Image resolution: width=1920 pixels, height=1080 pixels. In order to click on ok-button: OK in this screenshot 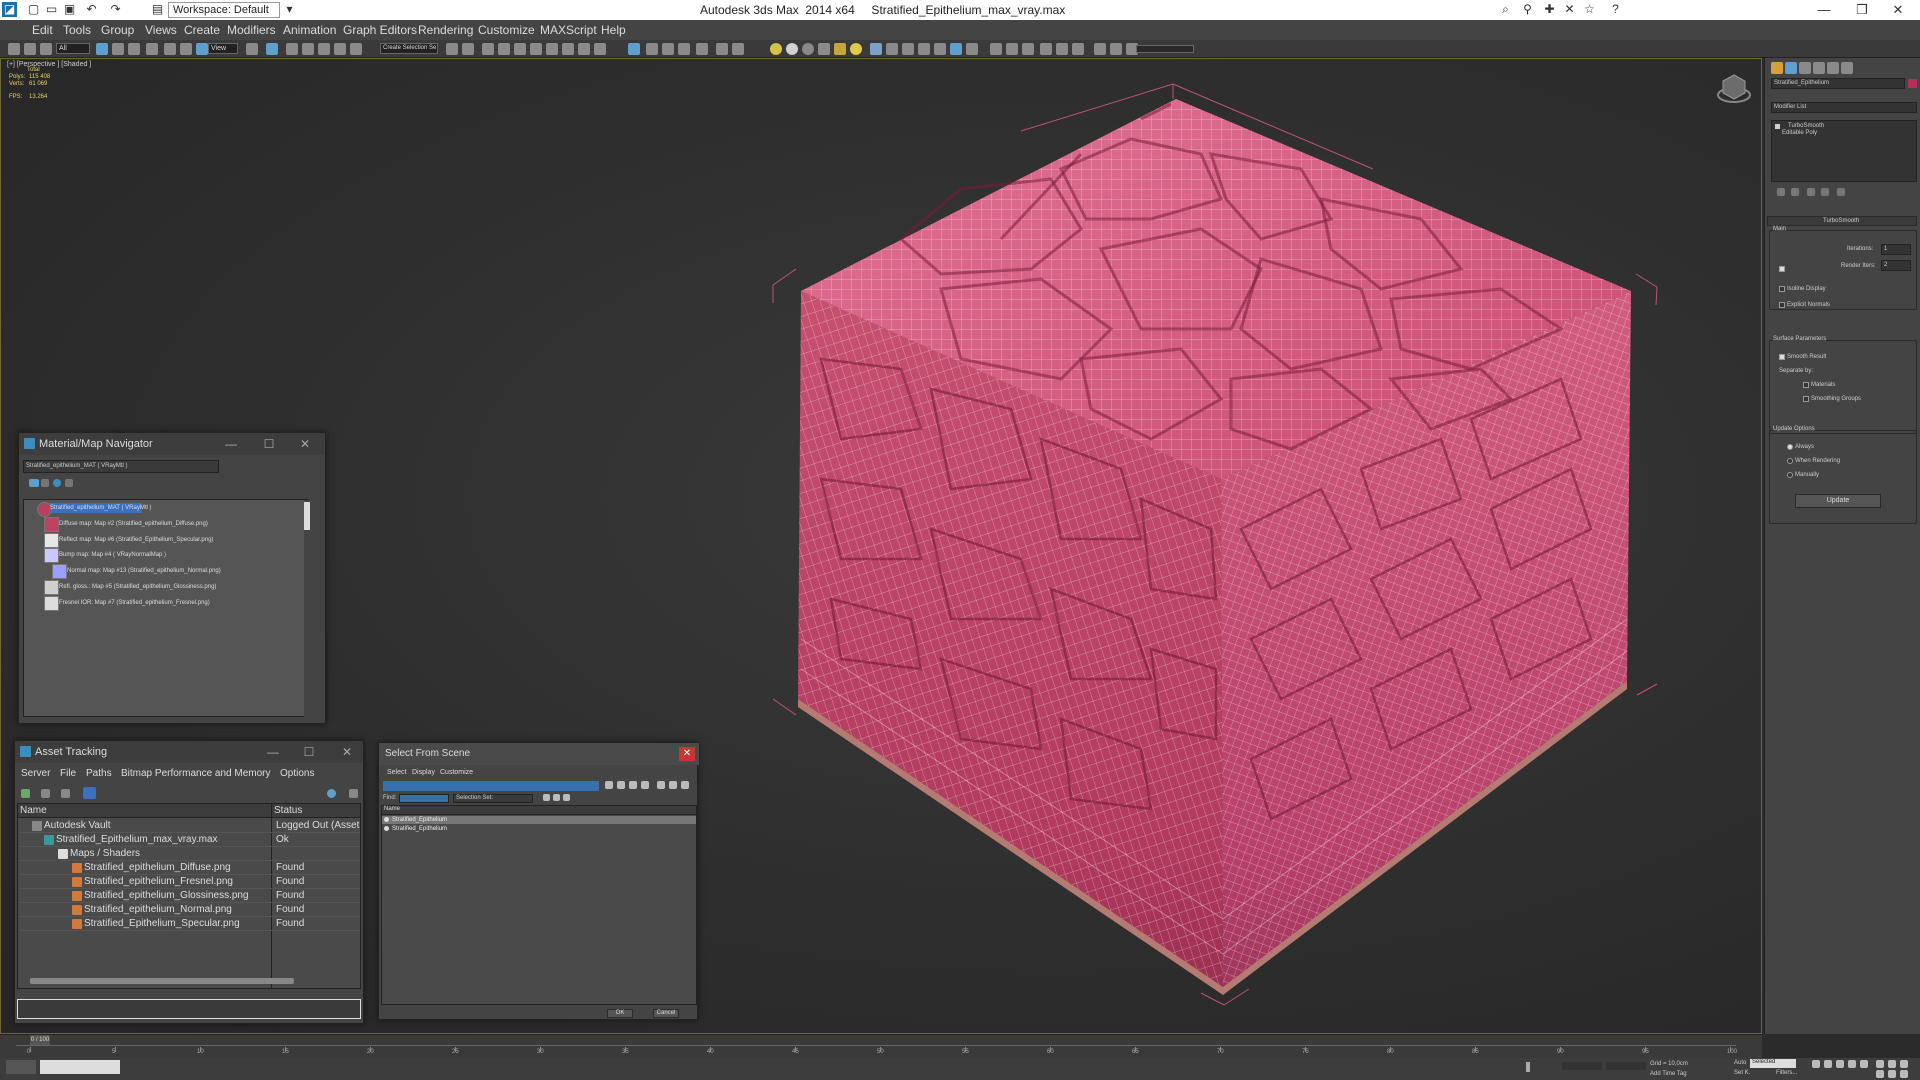, I will do `click(620, 1013)`.